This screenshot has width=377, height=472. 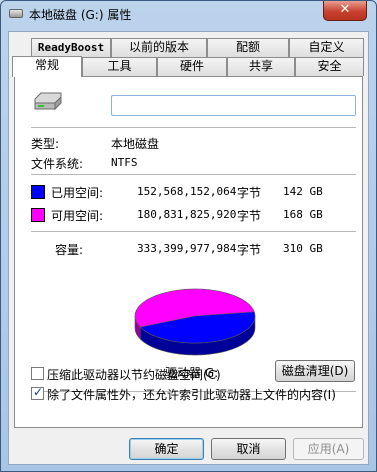 What do you see at coordinates (249, 250) in the screenshot?
I see `capacity-unit: 字节` at bounding box center [249, 250].